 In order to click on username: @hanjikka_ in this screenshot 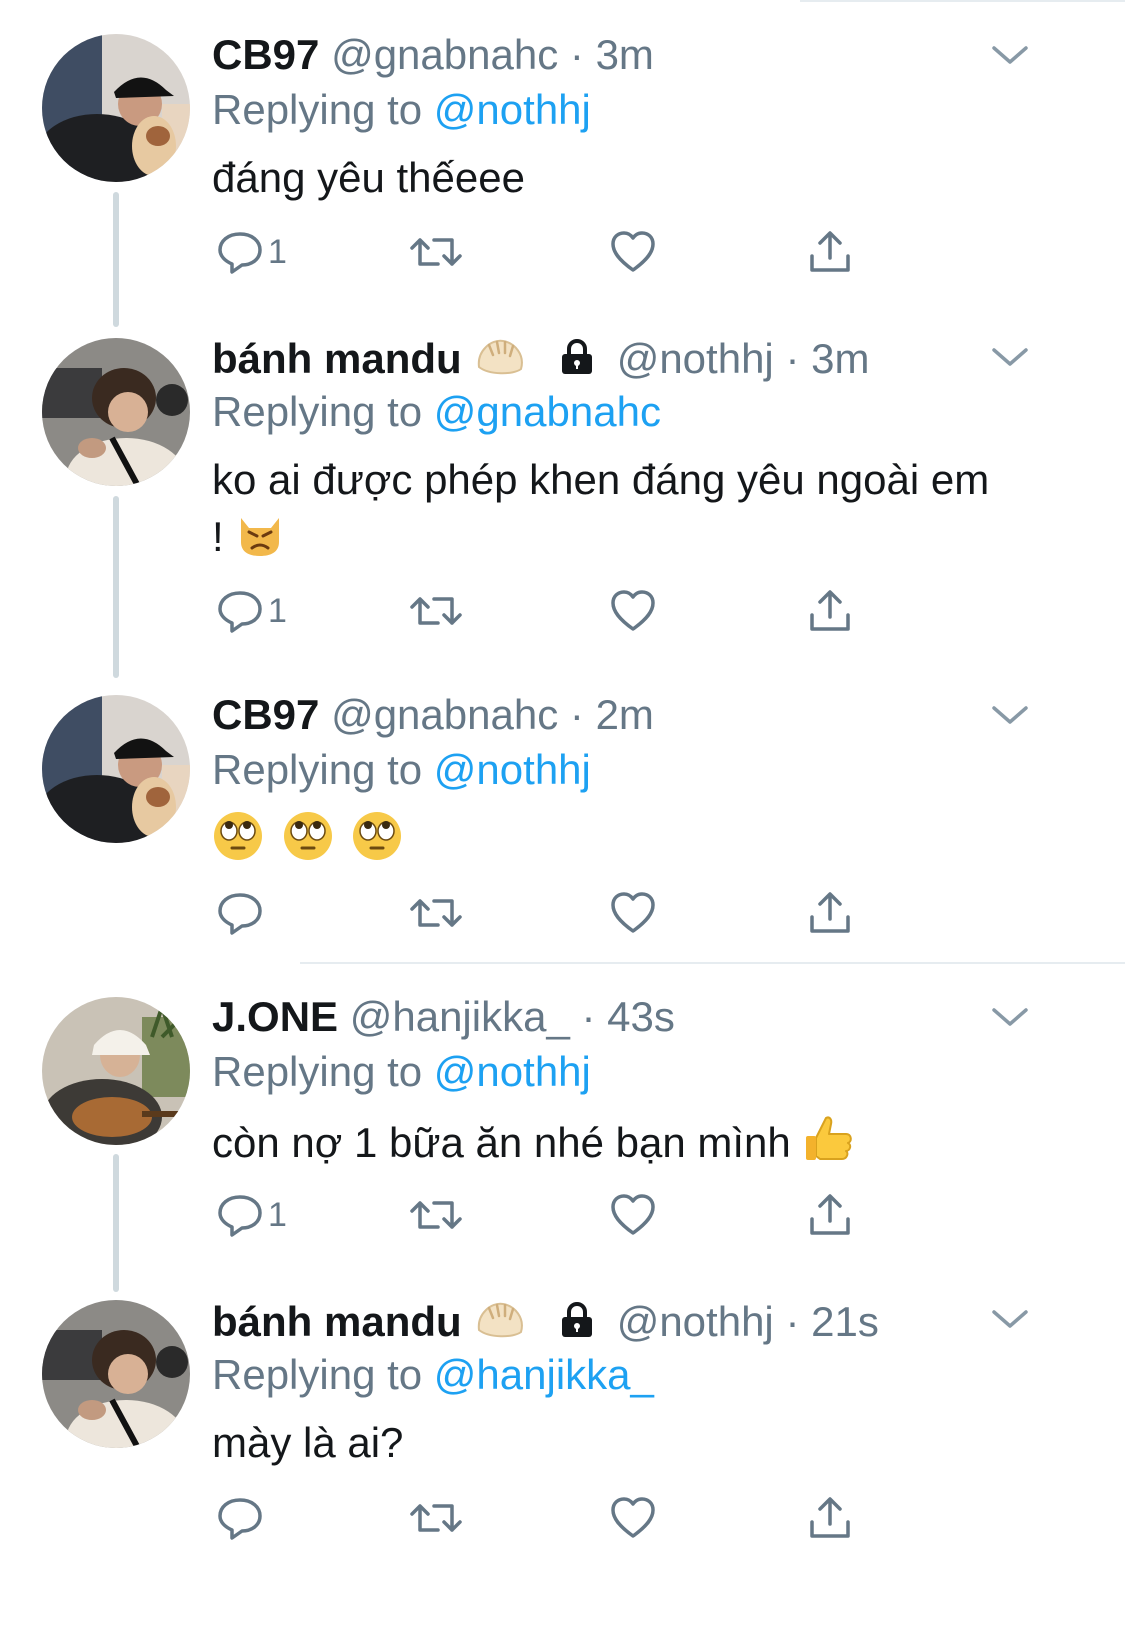, I will do `click(460, 1016)`.